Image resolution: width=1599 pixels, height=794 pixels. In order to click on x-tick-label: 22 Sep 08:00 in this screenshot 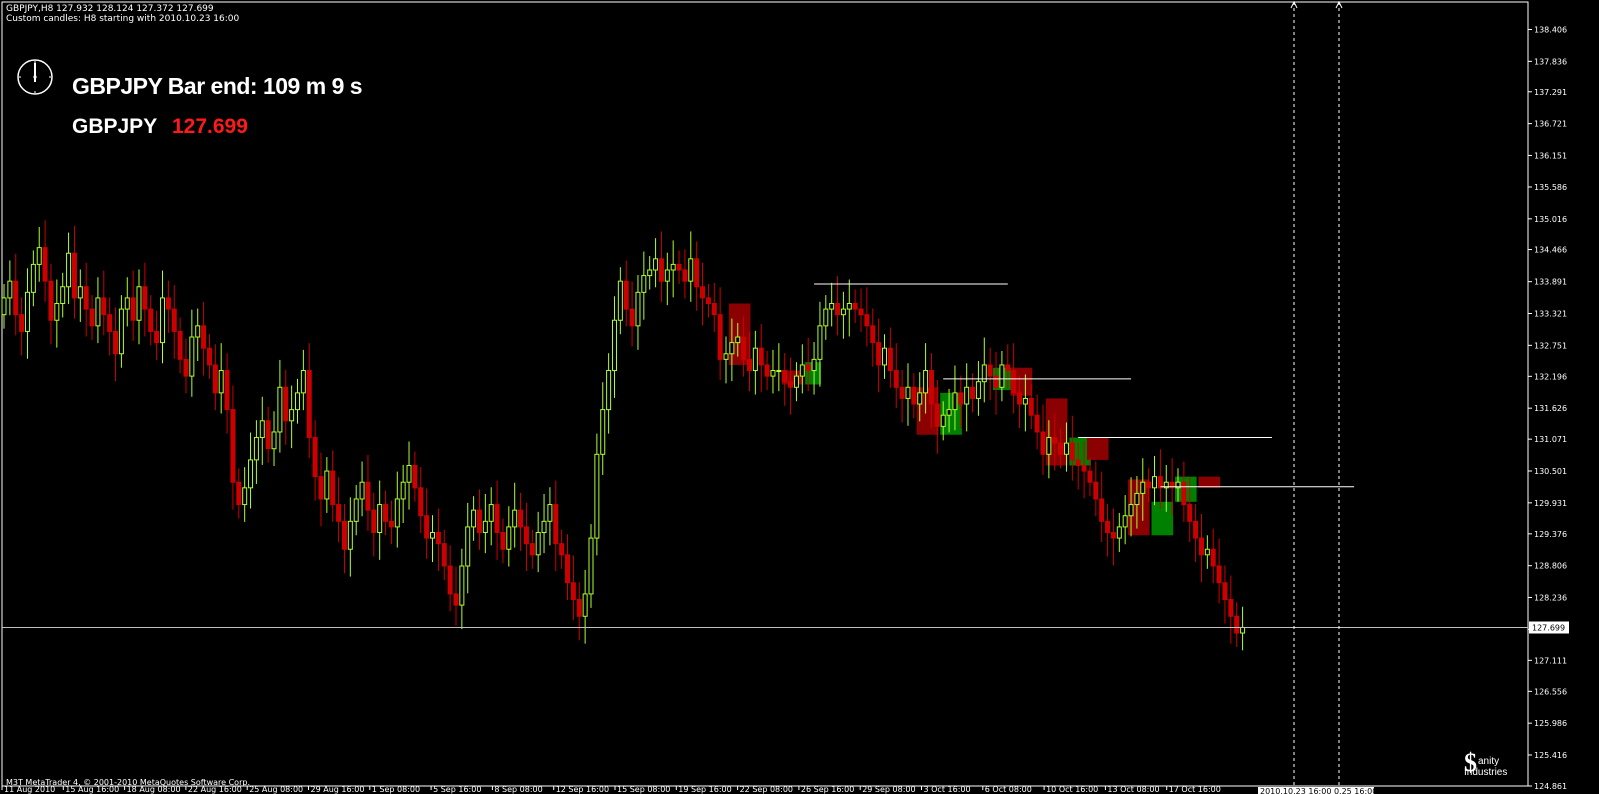, I will do `click(766, 789)`.